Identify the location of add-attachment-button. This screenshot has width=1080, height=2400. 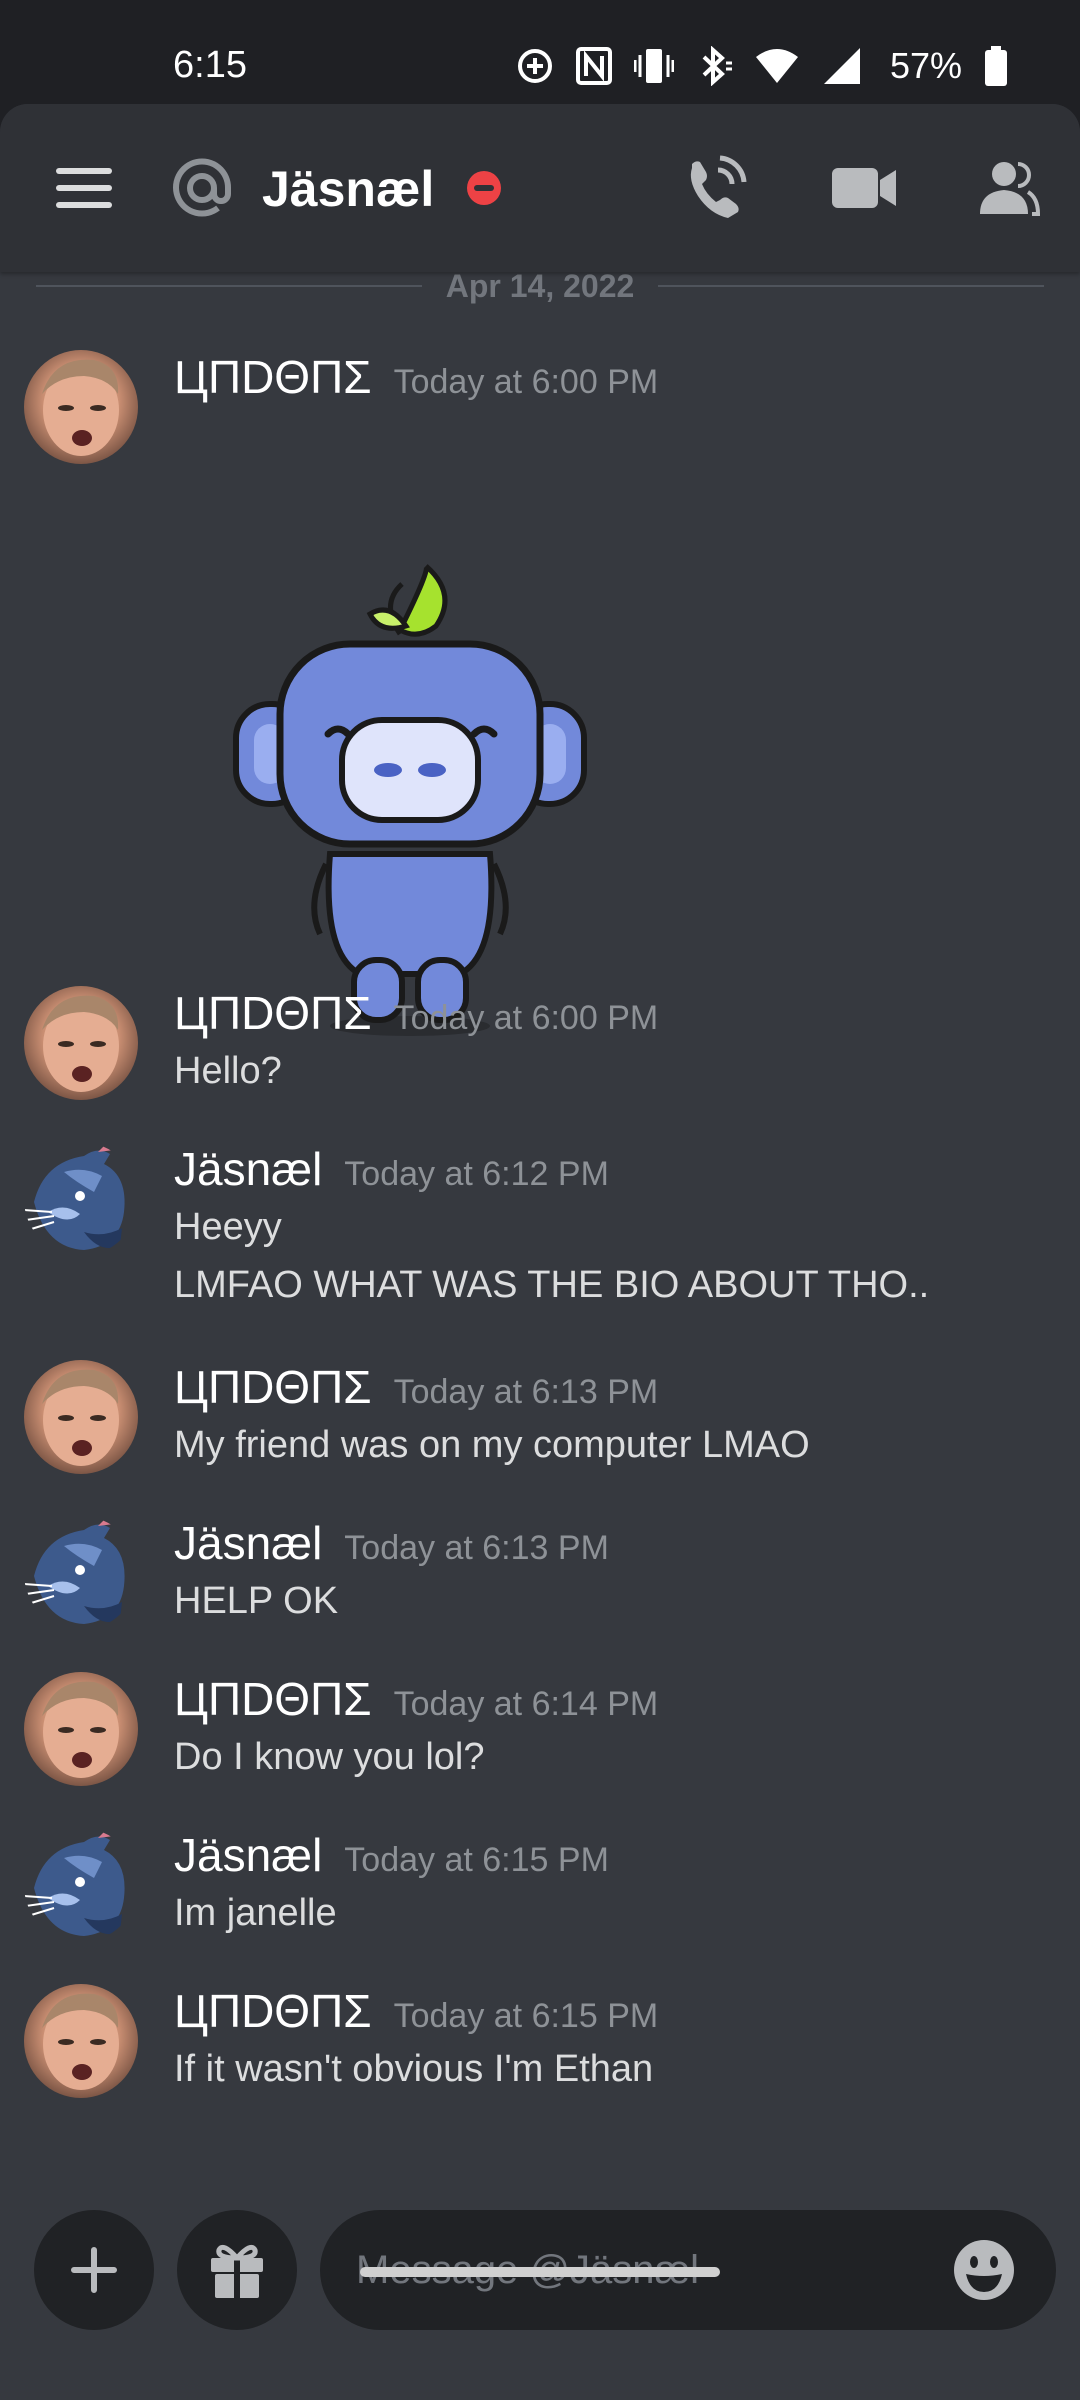
(94, 2270).